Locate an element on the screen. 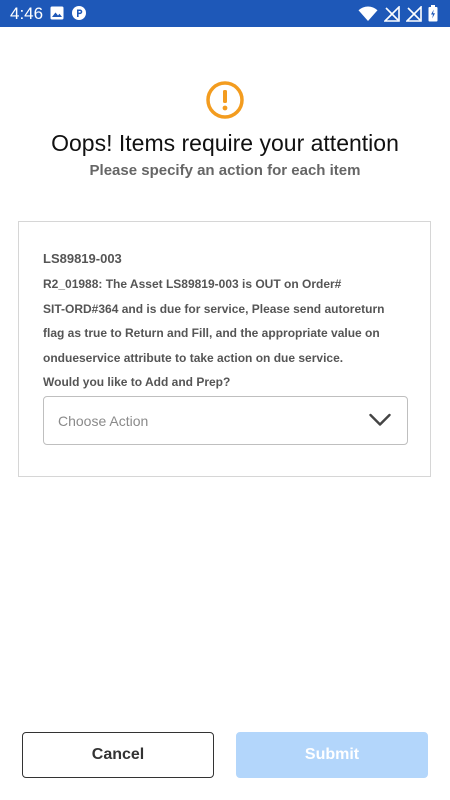 The width and height of the screenshot is (450, 800). status-time: 4:46 is located at coordinates (27, 13).